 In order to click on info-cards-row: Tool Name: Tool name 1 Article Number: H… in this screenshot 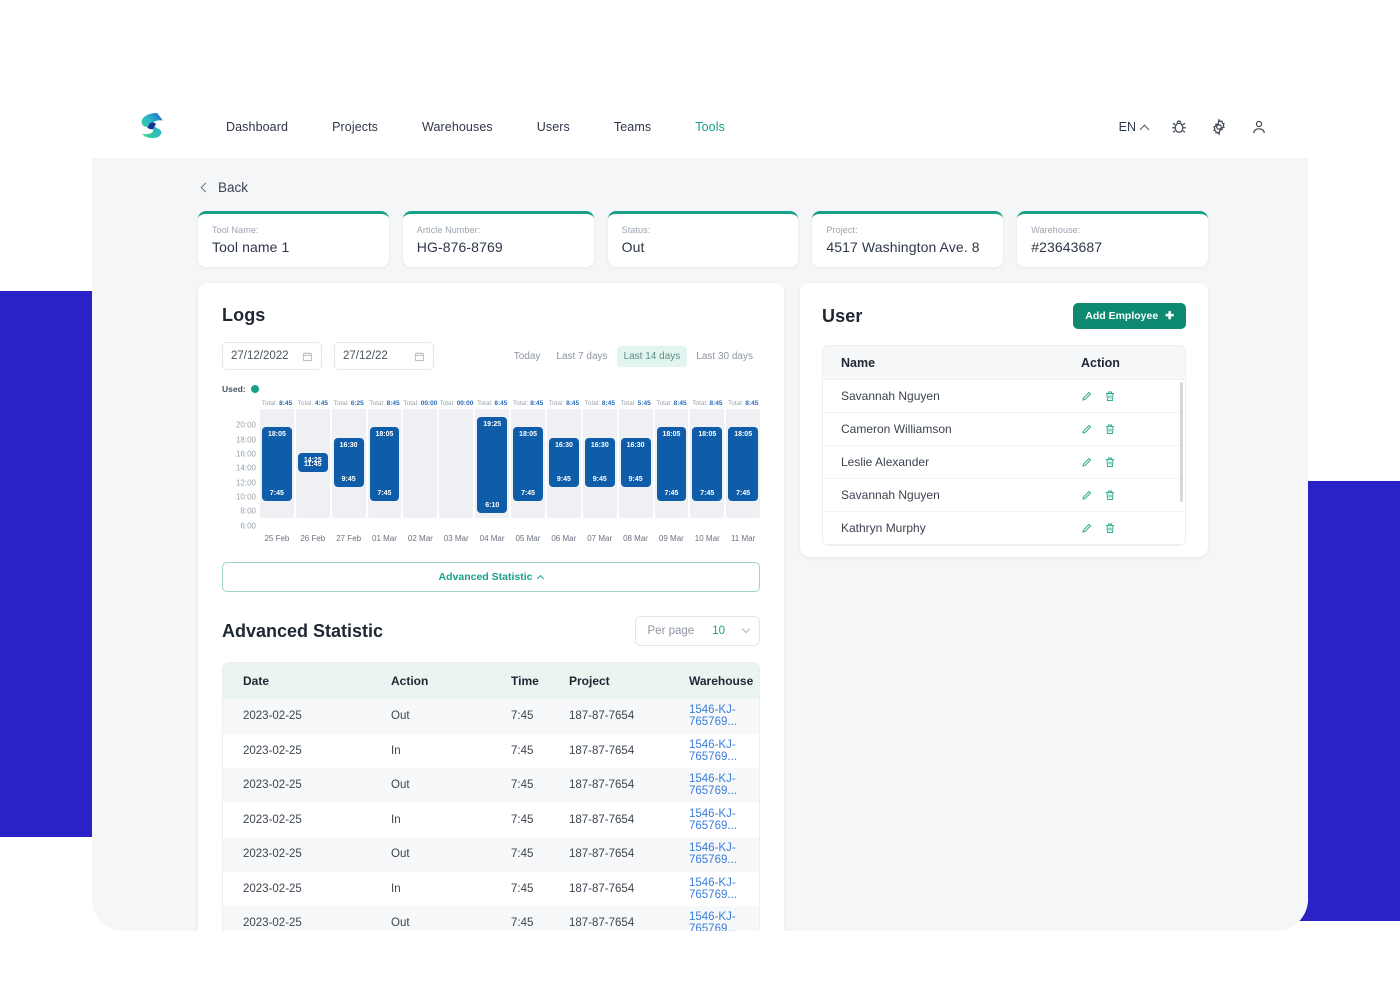, I will do `click(703, 239)`.